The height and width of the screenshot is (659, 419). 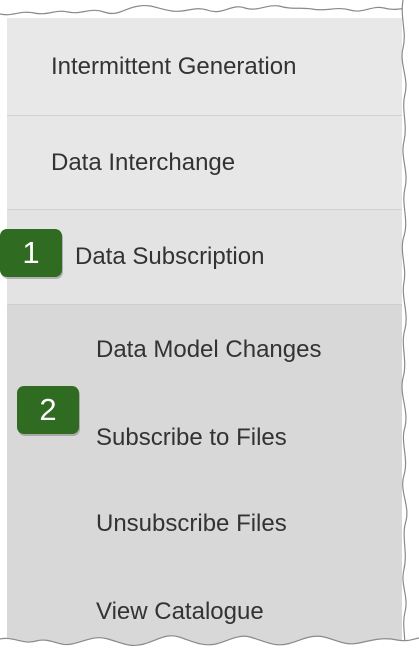 I want to click on submenu-item-label: View Catalogue, so click(x=180, y=611).